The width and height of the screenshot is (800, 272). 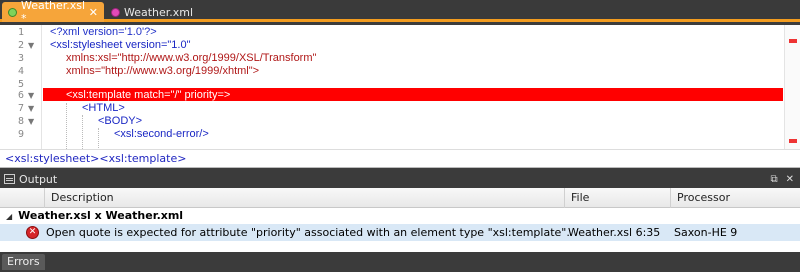 I want to click on table-header: Description File Processor, so click(x=400, y=198).